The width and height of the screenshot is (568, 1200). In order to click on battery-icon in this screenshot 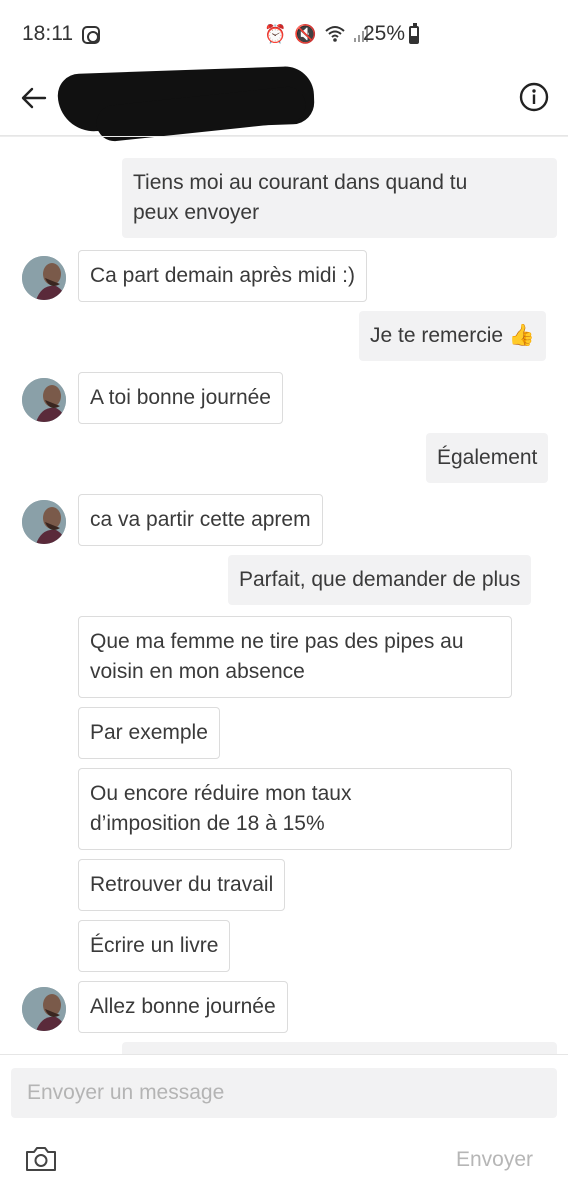, I will do `click(414, 33)`.